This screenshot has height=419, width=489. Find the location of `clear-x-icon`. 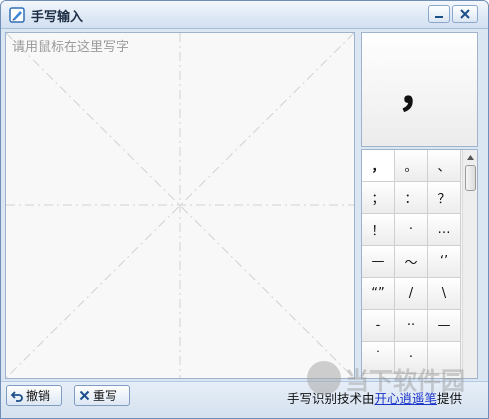

clear-x-icon is located at coordinates (84, 395).